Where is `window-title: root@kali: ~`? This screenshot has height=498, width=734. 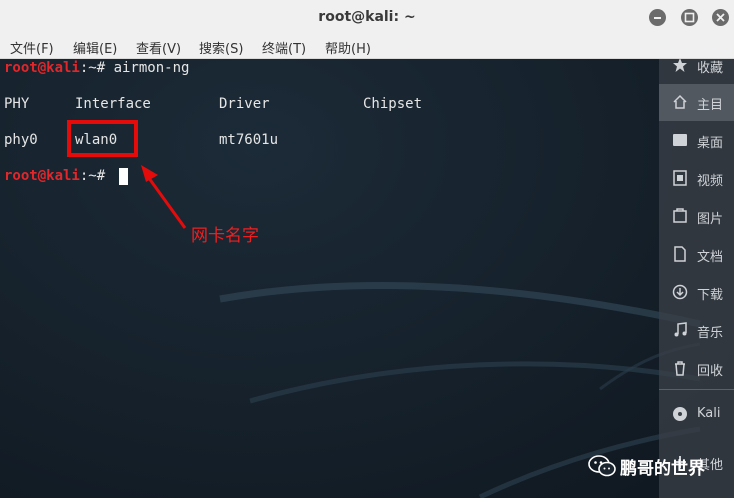 window-title: root@kali: ~ is located at coordinates (367, 17).